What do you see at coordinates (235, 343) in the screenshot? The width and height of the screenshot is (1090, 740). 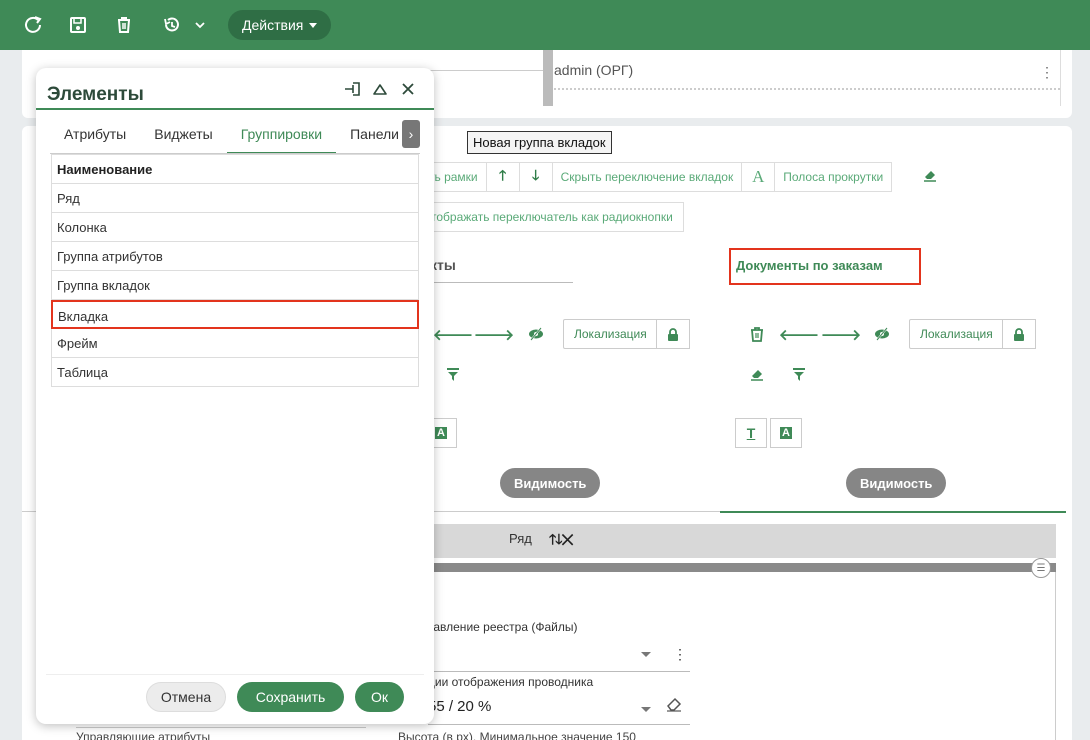 I see `table-row: Фрейм` at bounding box center [235, 343].